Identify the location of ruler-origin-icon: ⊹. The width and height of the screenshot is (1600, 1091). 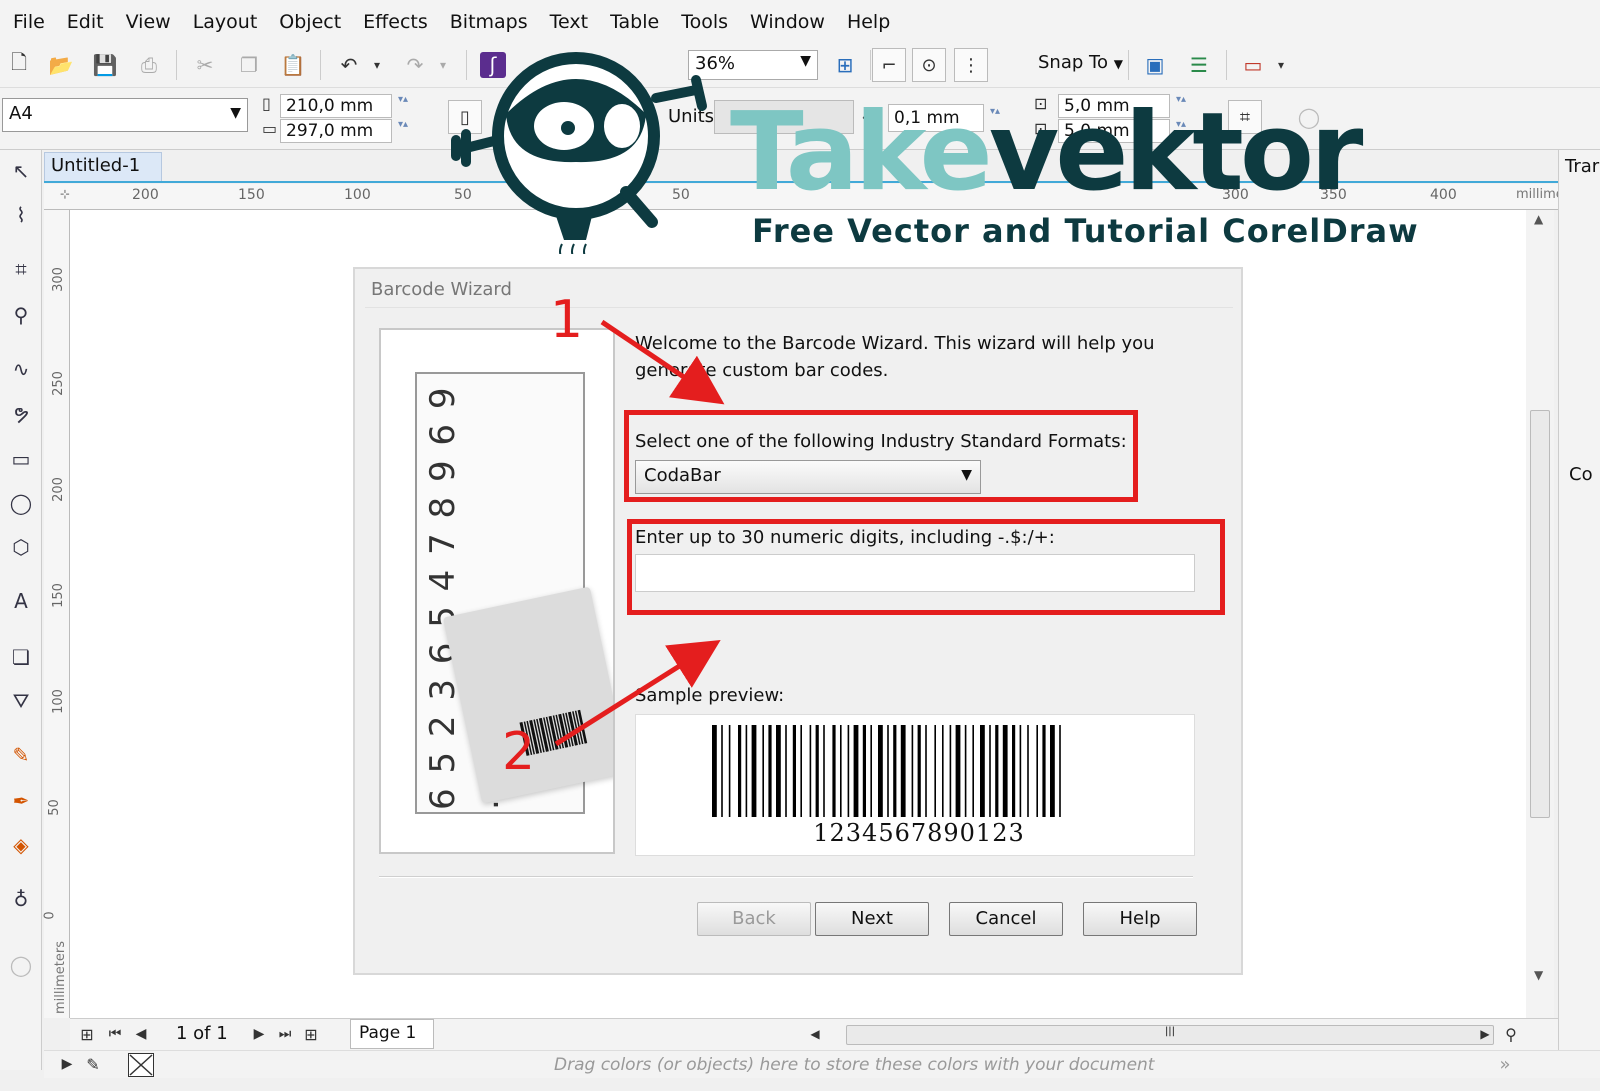
(65, 194).